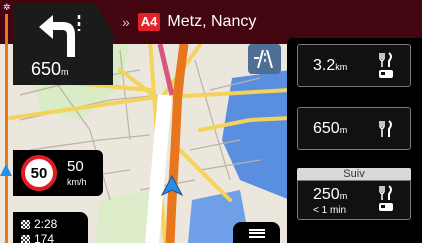 Image resolution: width=422 pixels, height=243 pixels. I want to click on poi-time: < 1 min, so click(330, 210).